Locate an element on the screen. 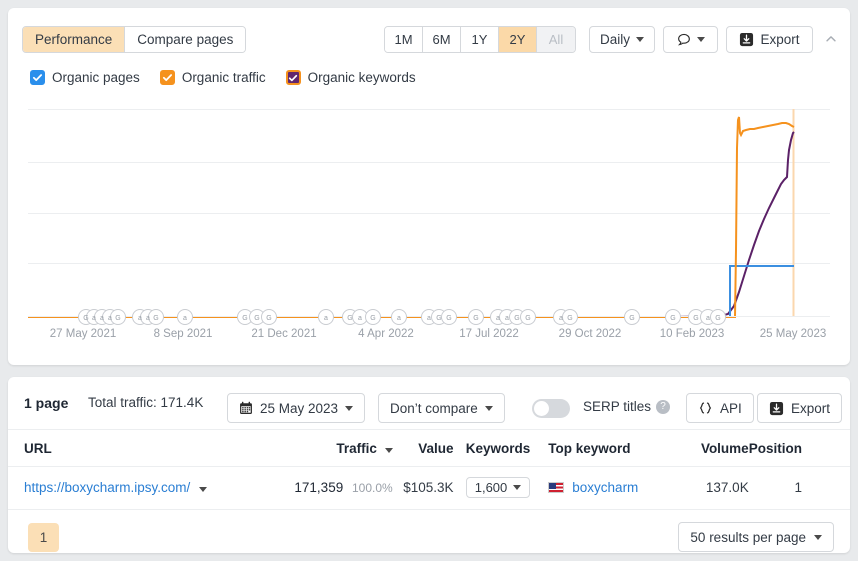 This screenshot has width=858, height=561. annotations-dropdown is located at coordinates (690, 39).